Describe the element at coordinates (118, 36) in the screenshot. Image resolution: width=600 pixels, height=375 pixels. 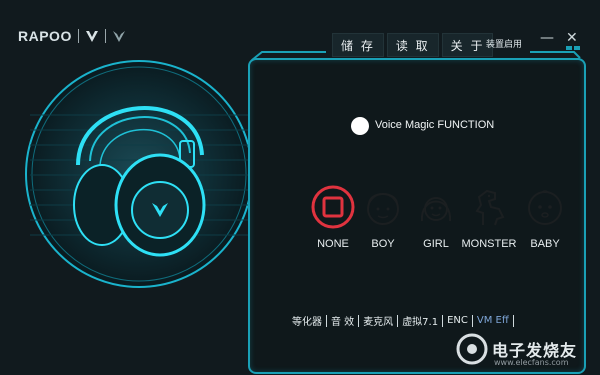
I see `v-emblem-icon` at that location.